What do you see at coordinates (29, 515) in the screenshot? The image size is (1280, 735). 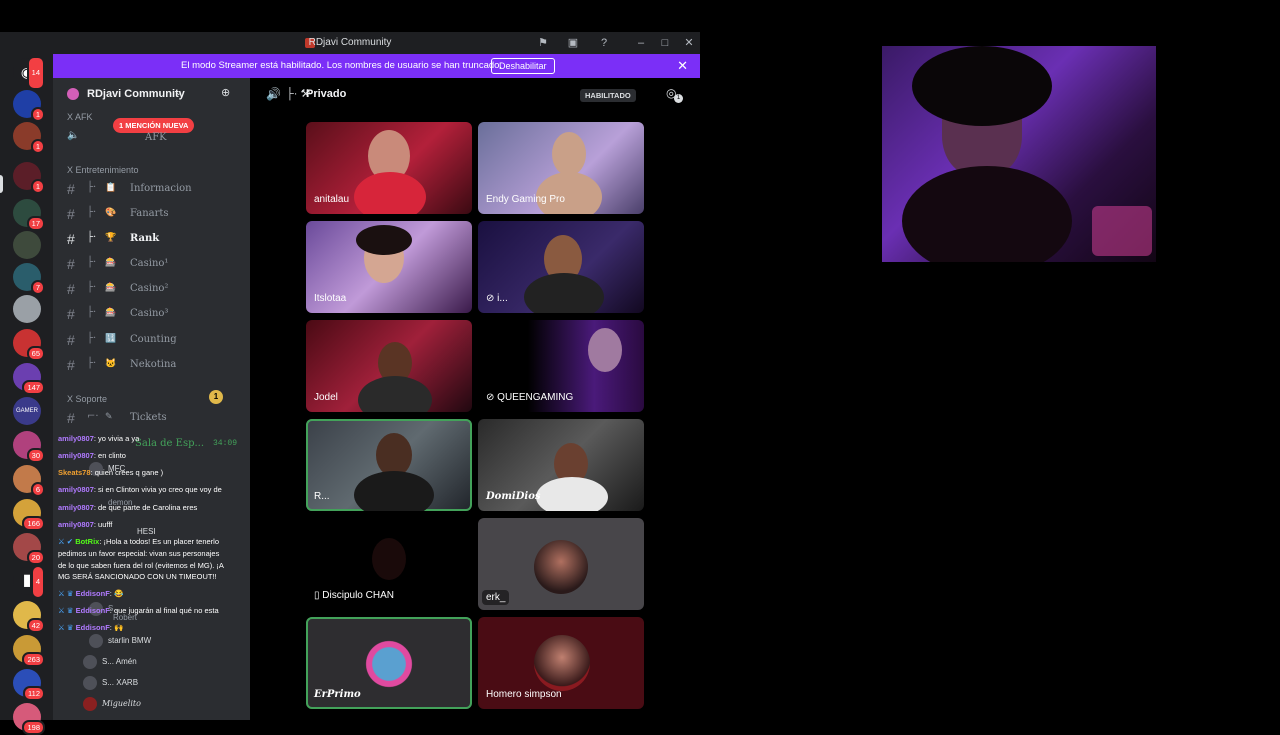 I see `server-icon: 166` at bounding box center [29, 515].